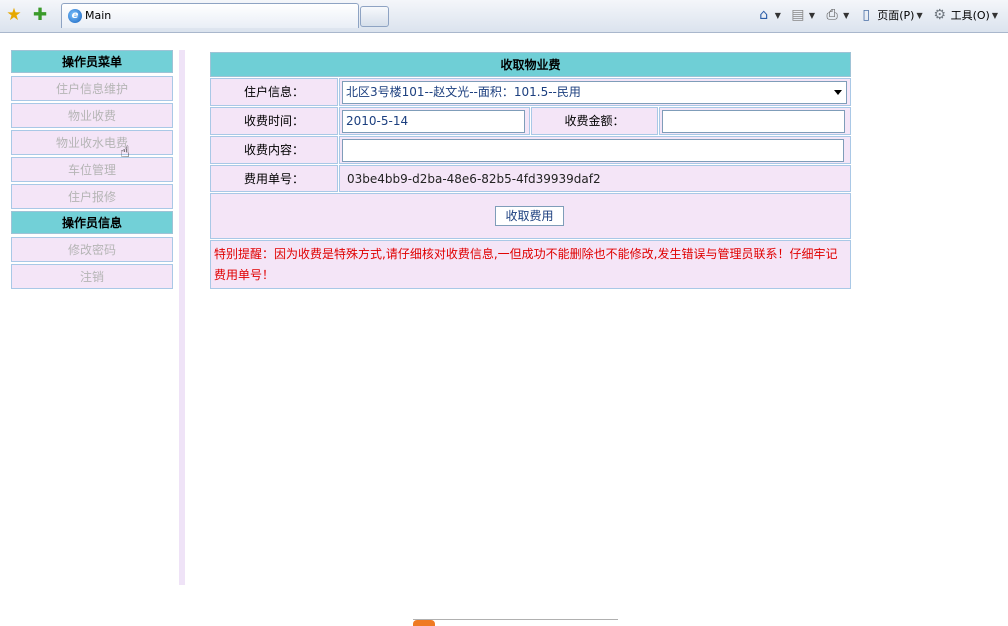 The width and height of the screenshot is (1008, 626). Describe the element at coordinates (92, 276) in the screenshot. I see `sidebar-item-logout: 注销` at that location.